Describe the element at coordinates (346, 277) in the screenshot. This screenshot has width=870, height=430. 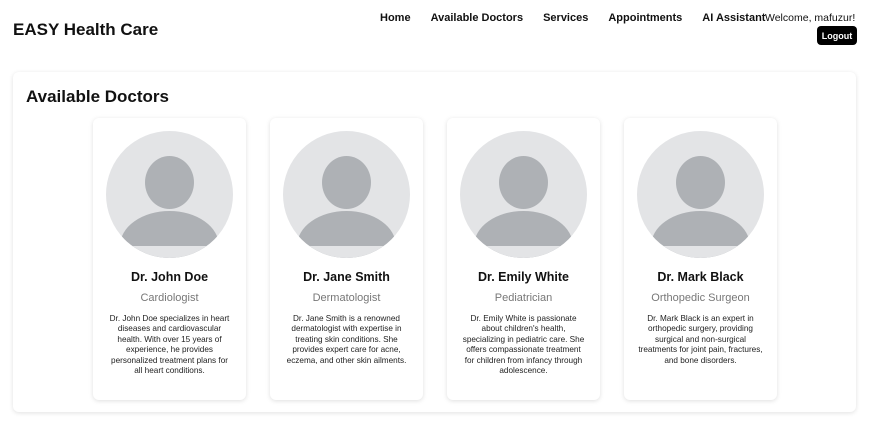
I see `doctor-name: Dr. Jane Smith` at that location.